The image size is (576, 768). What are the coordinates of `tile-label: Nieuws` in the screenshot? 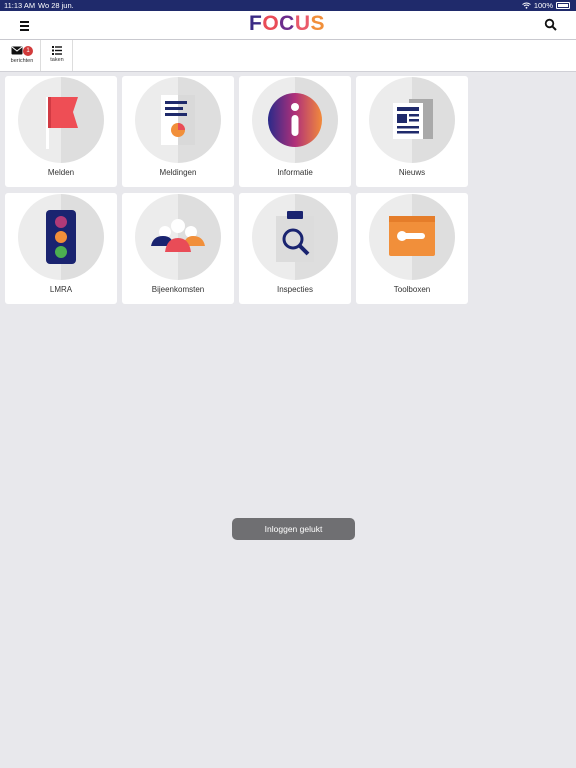 It's located at (412, 172).